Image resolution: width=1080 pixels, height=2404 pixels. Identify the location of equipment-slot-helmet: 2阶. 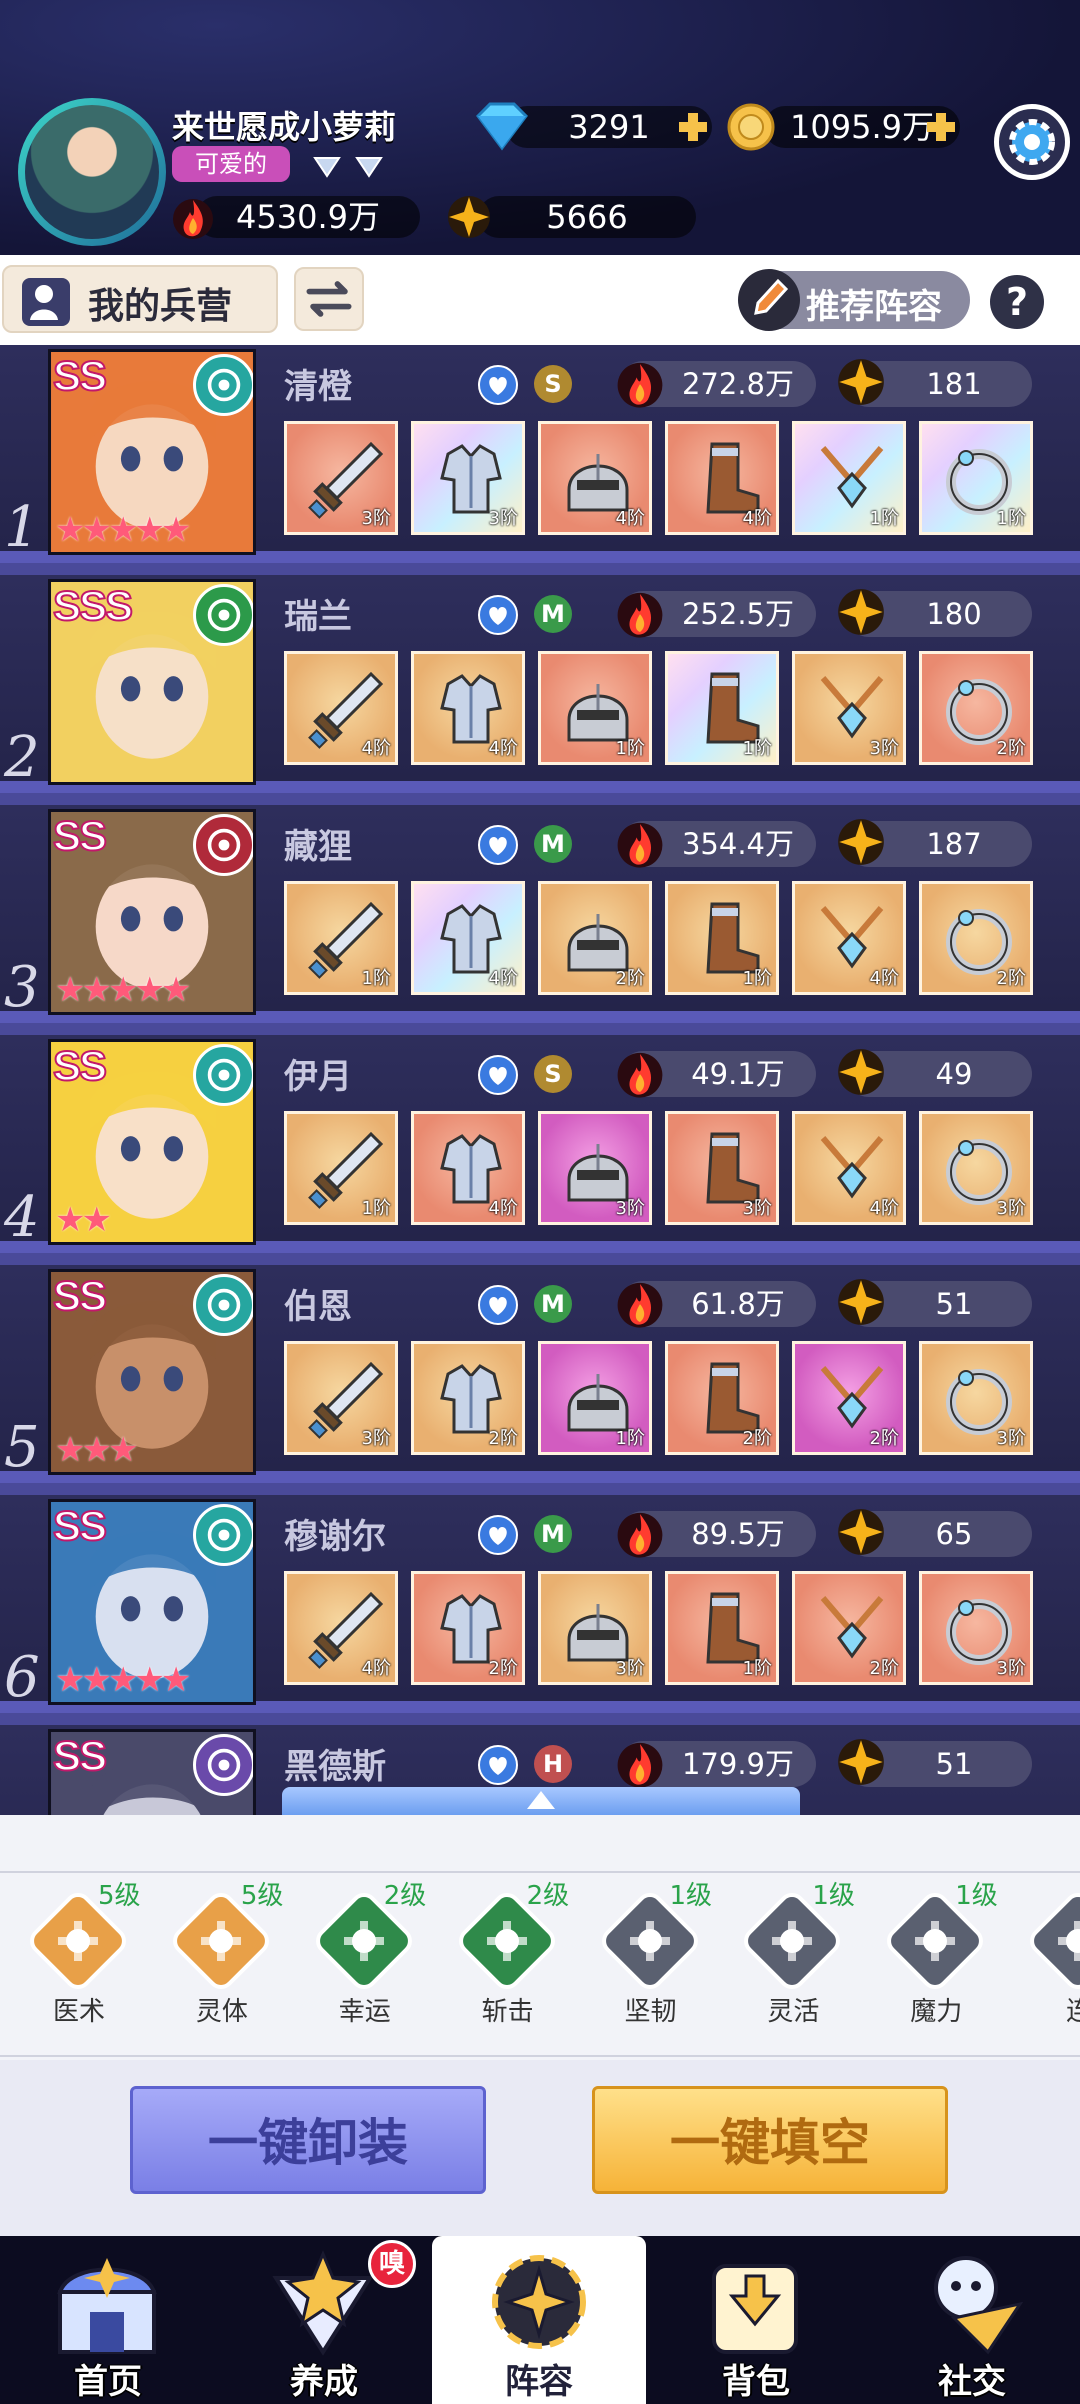
(595, 938).